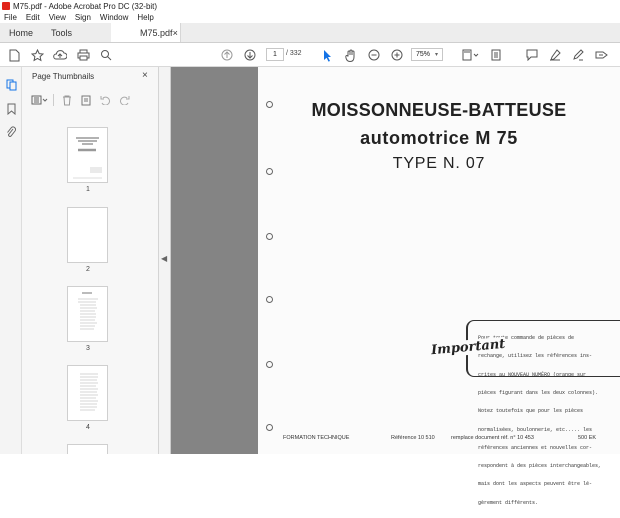  I want to click on tab-tools-label: Tools, so click(62, 32).